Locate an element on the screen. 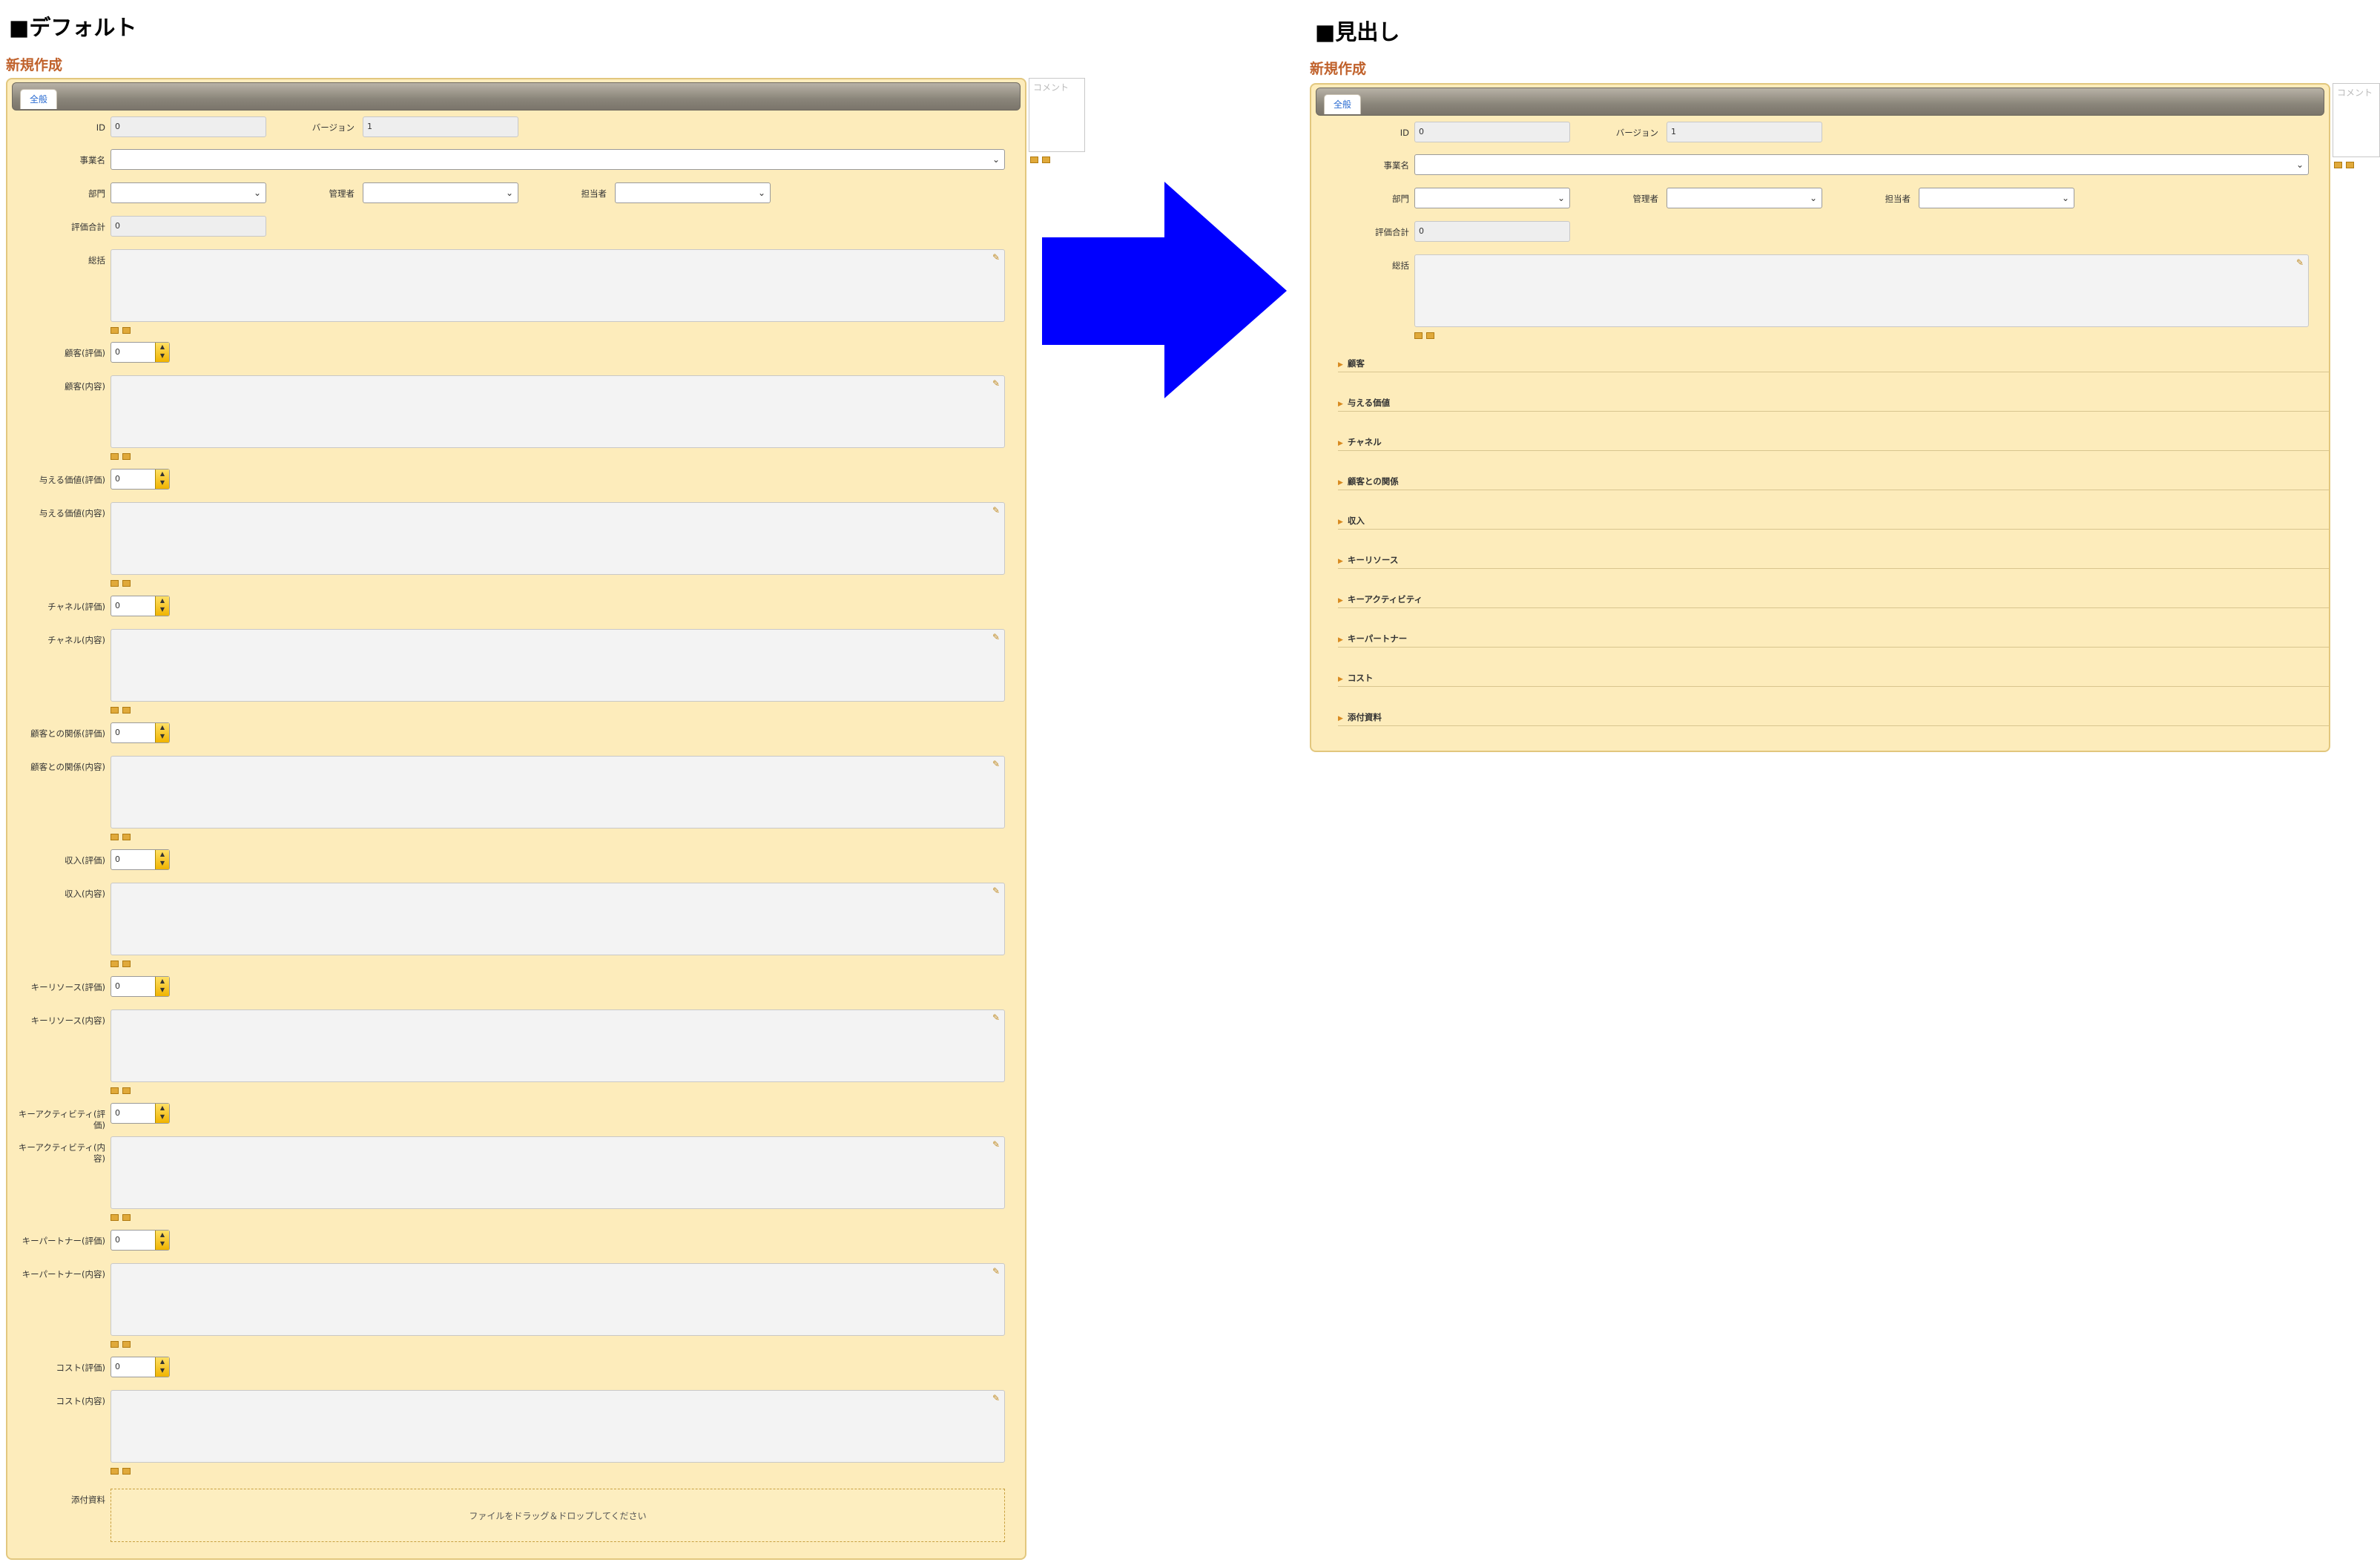 The width and height of the screenshot is (2380, 1568). left-comment-box: コメント is located at coordinates (1057, 115).